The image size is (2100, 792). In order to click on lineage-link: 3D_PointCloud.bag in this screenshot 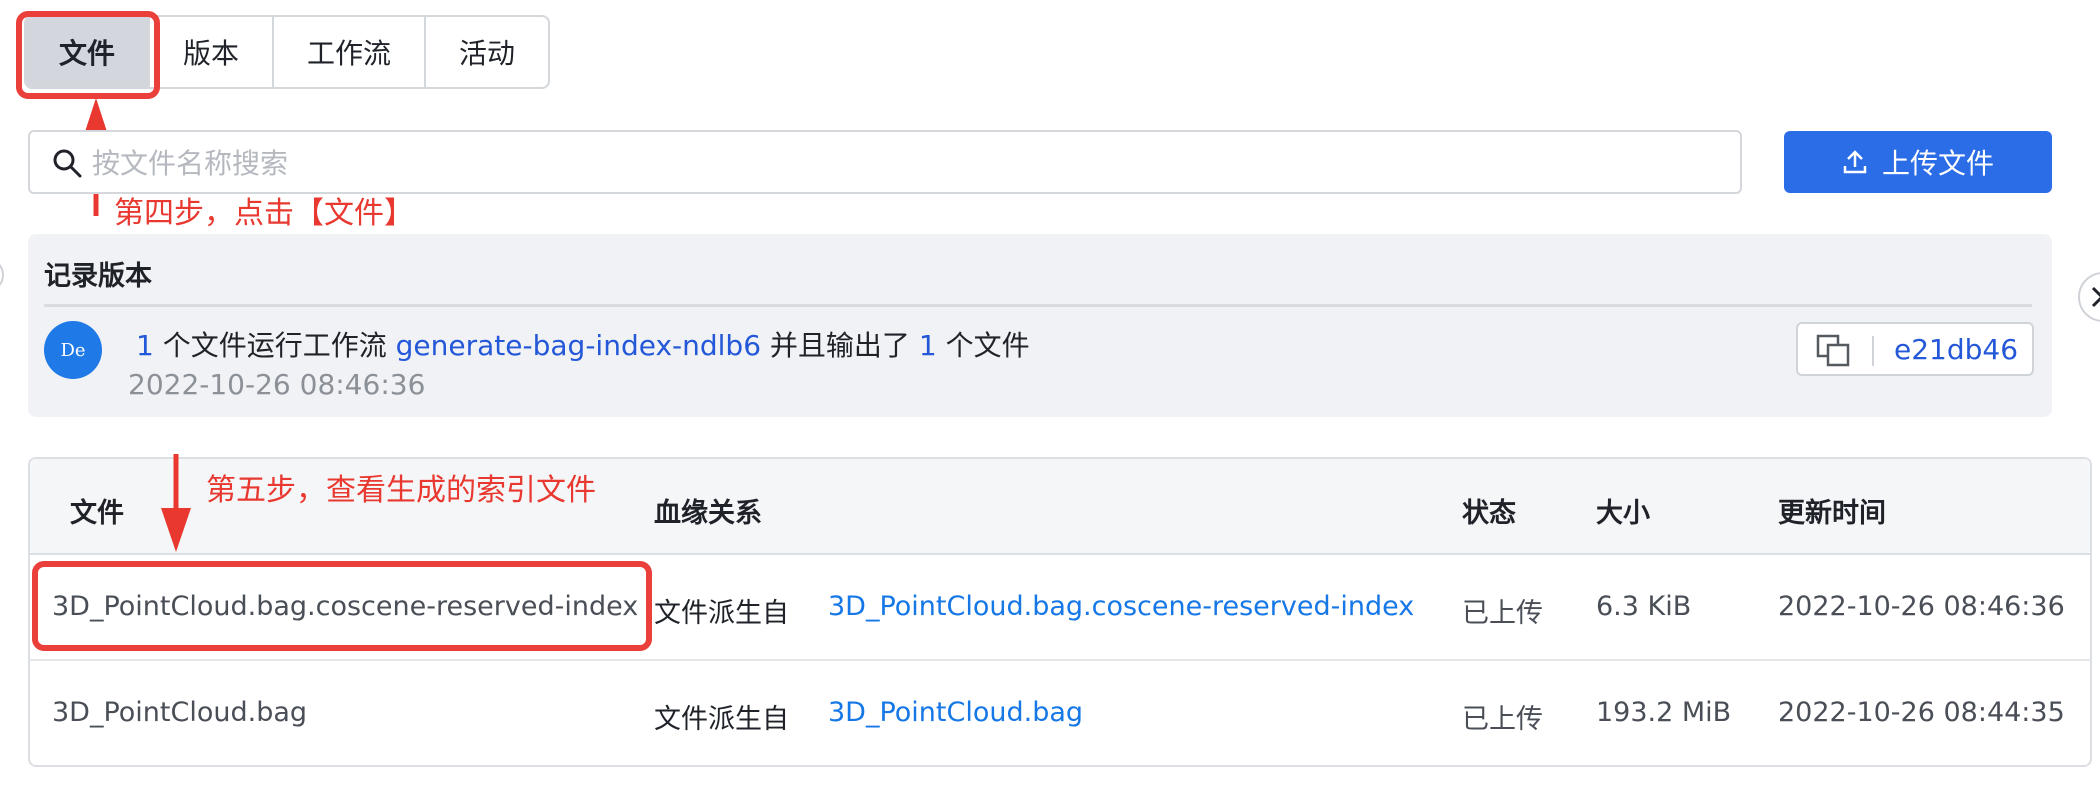, I will do `click(955, 712)`.